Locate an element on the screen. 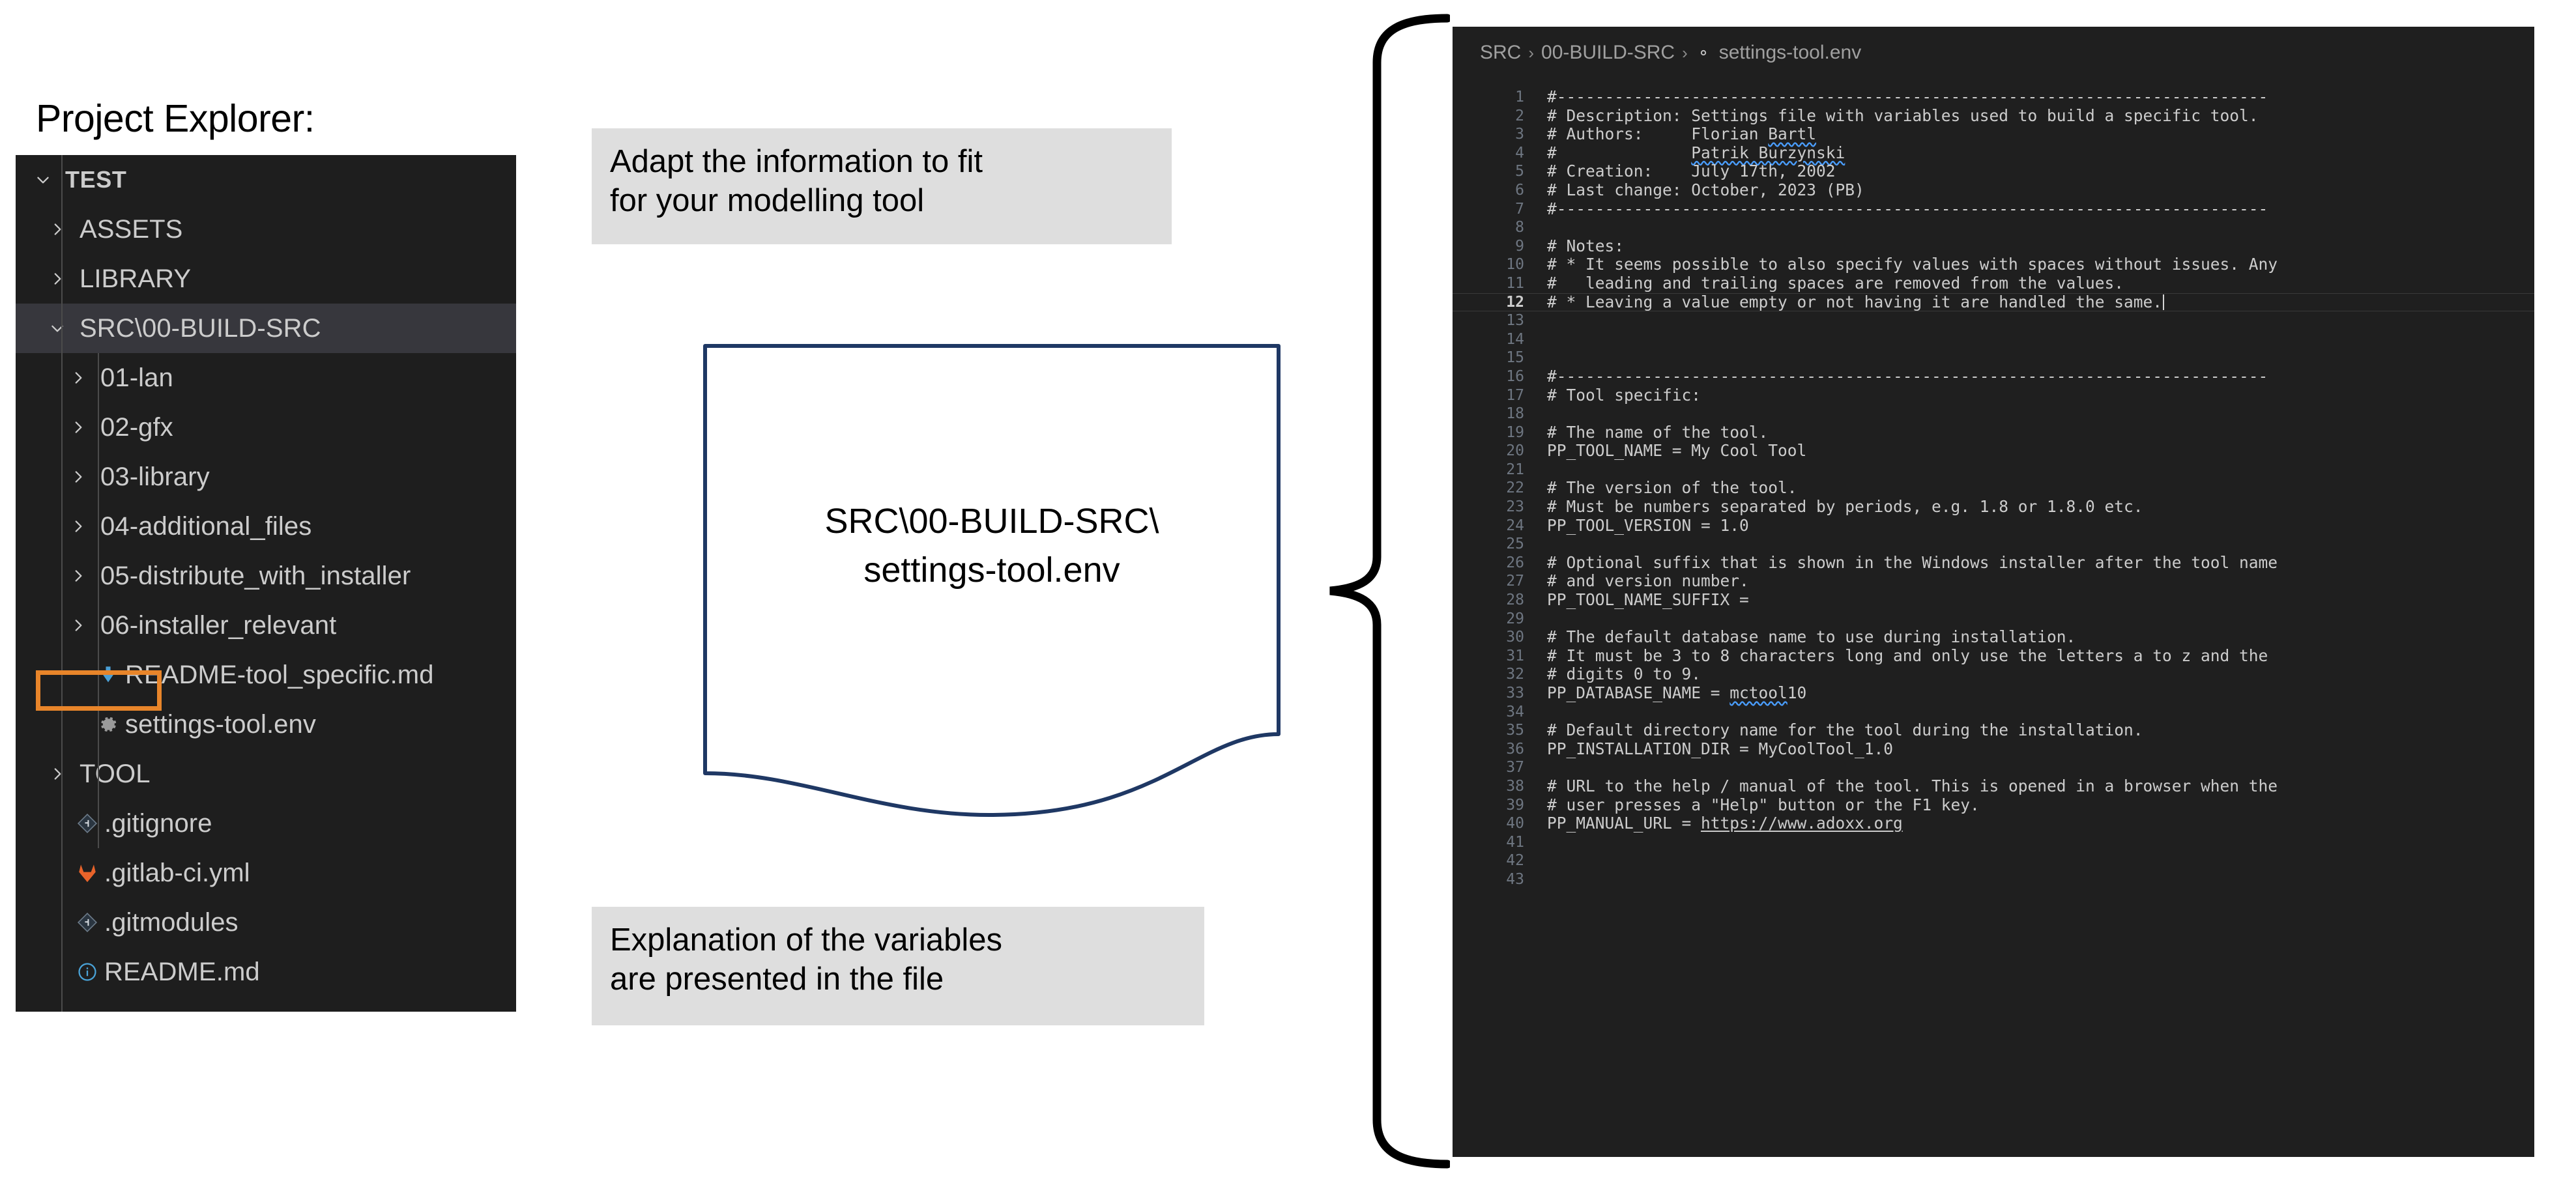 The height and width of the screenshot is (1183, 2576). tree-item-label: 02-gfx is located at coordinates (136, 427).